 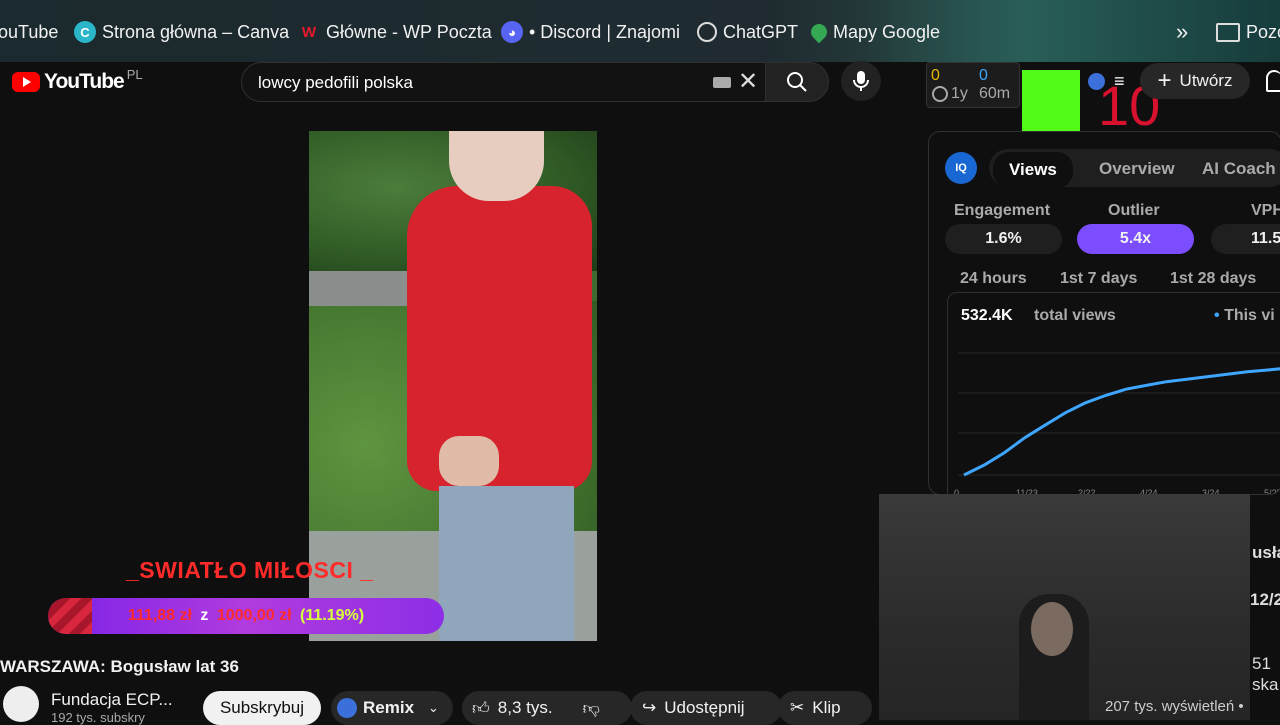 I want to click on bookmark-label: • Discord | Znajomi, so click(x=605, y=31).